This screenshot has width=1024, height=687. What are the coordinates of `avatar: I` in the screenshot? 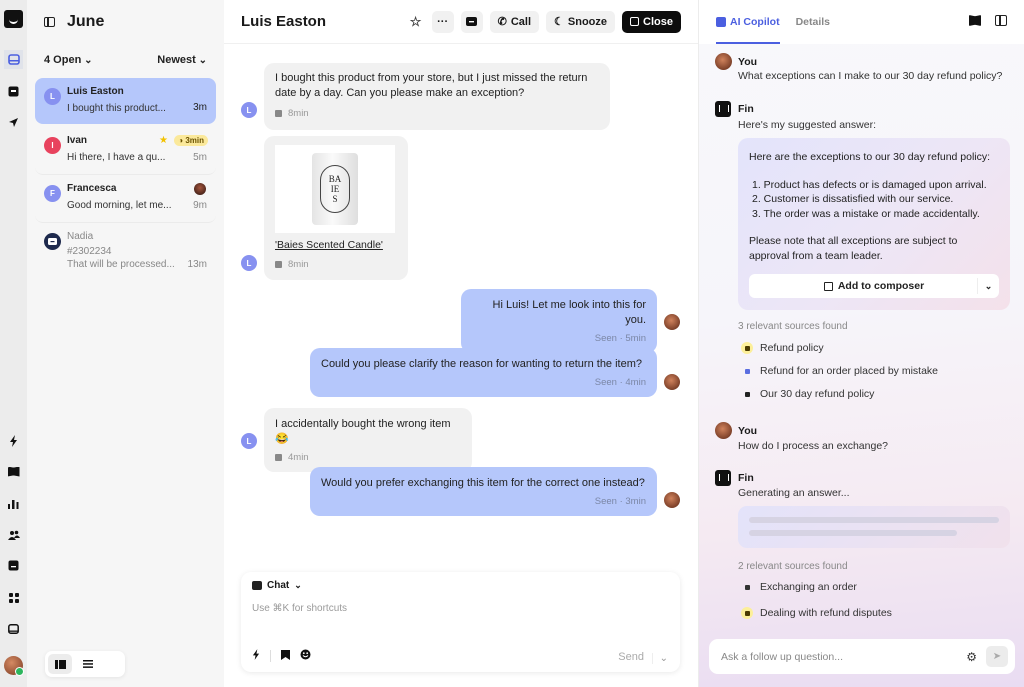 It's located at (52, 145).